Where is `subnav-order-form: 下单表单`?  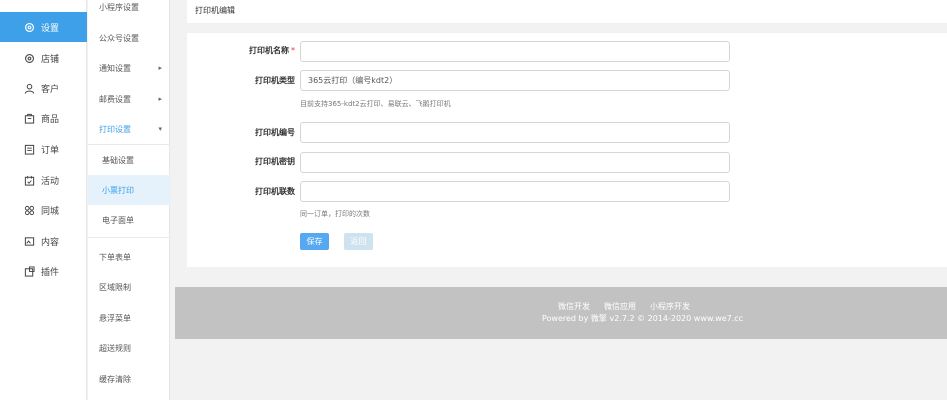 subnav-order-form: 下单表单 is located at coordinates (129, 257).